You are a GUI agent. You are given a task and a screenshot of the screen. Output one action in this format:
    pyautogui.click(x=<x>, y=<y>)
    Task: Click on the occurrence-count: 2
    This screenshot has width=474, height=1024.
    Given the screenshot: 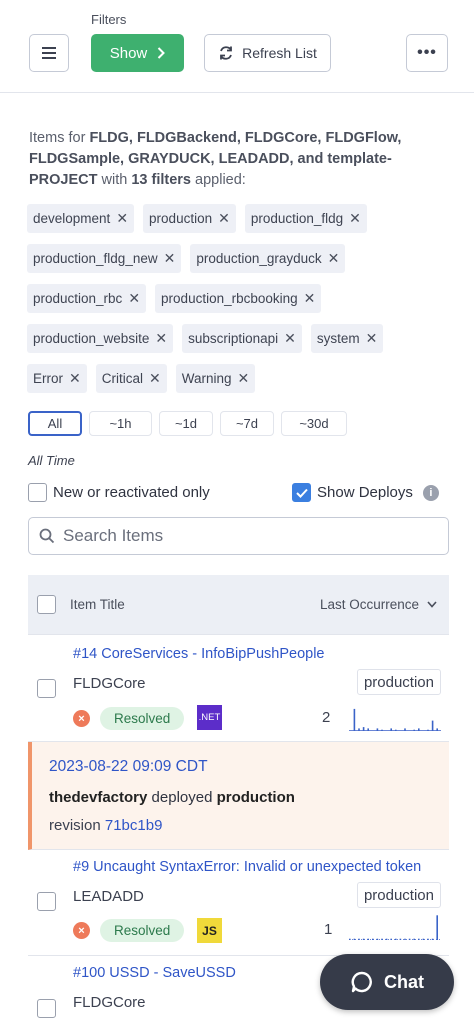 What is the action you would take?
    pyautogui.click(x=326, y=717)
    